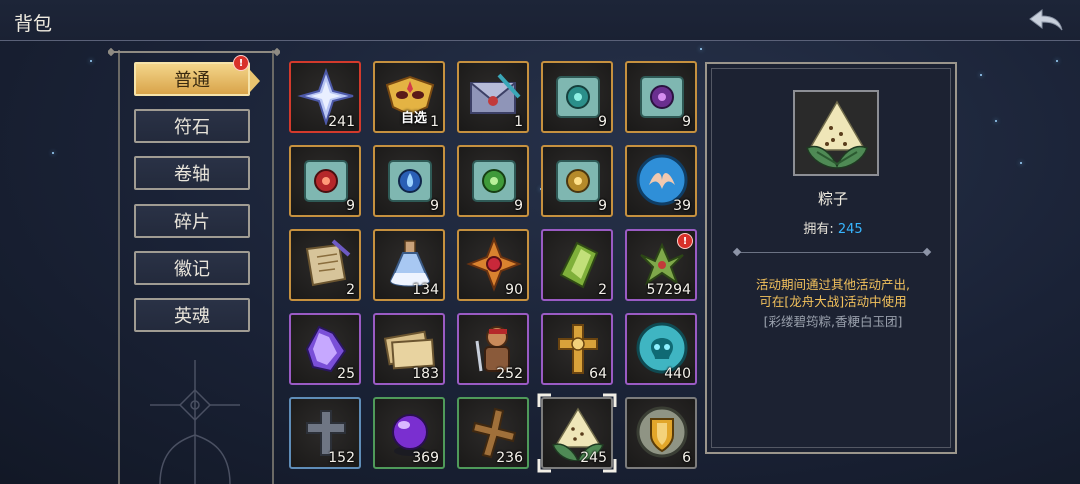 The height and width of the screenshot is (484, 1080). Describe the element at coordinates (346, 374) in the screenshot. I see `item-count: 25` at that location.